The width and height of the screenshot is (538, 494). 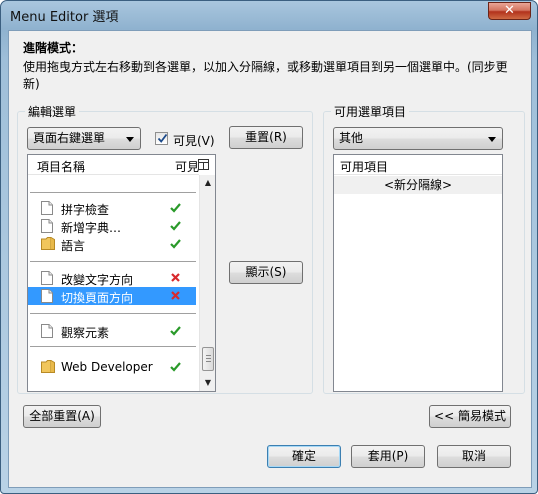 I want to click on visible-checkbox-label: 可見(V), so click(x=194, y=141).